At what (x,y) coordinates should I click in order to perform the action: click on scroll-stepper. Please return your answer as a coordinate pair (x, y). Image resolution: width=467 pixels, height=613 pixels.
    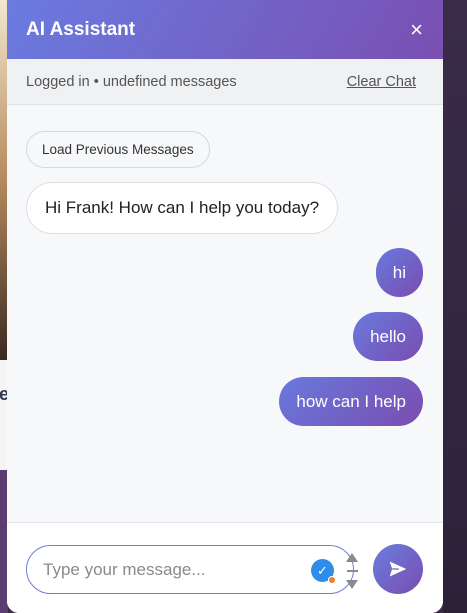
    Looking at the image, I should click on (352, 571).